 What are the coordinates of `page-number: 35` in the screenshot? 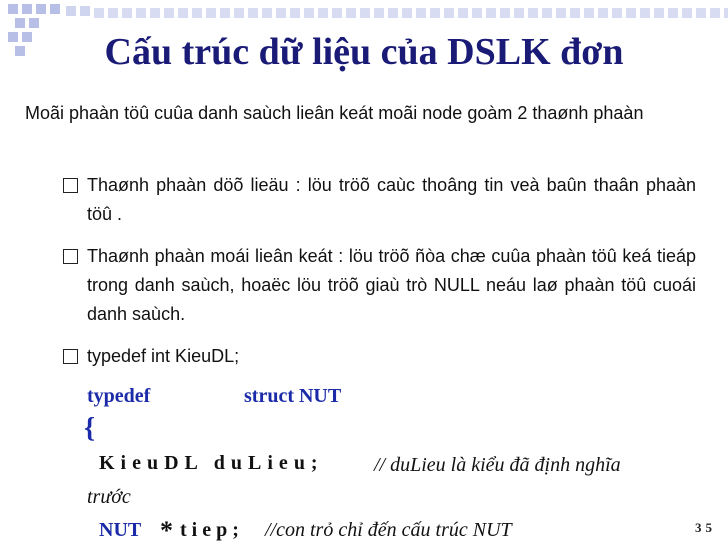 It's located at (705, 527).